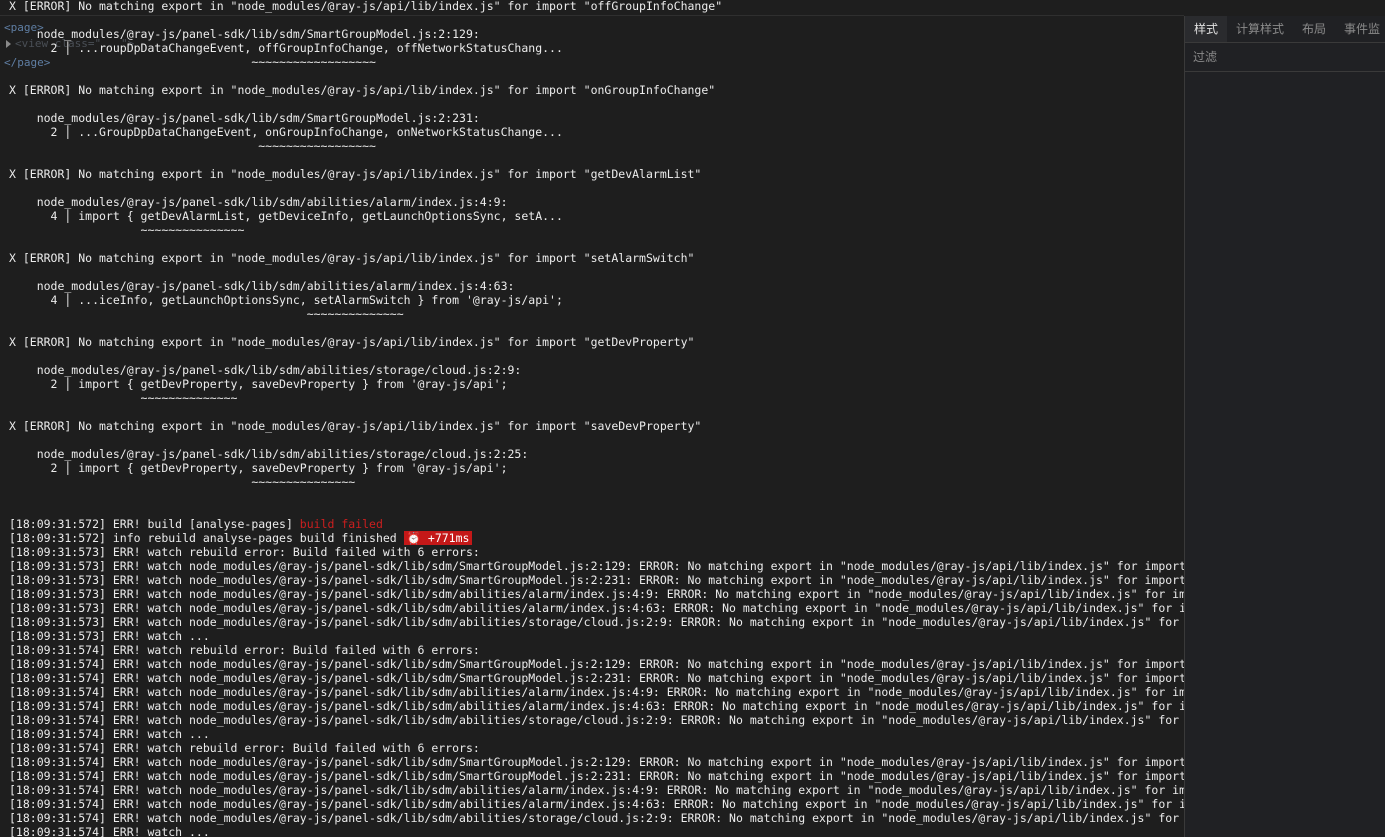  Describe the element at coordinates (592, 15) in the screenshot. I see `panel-divider` at that location.